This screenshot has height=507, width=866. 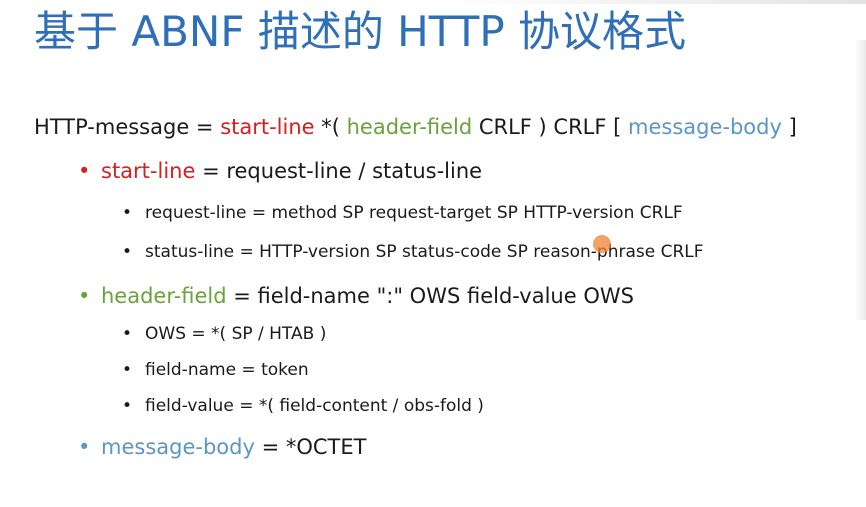 What do you see at coordinates (409, 127) in the screenshot?
I see `rule-header-field: header-field` at bounding box center [409, 127].